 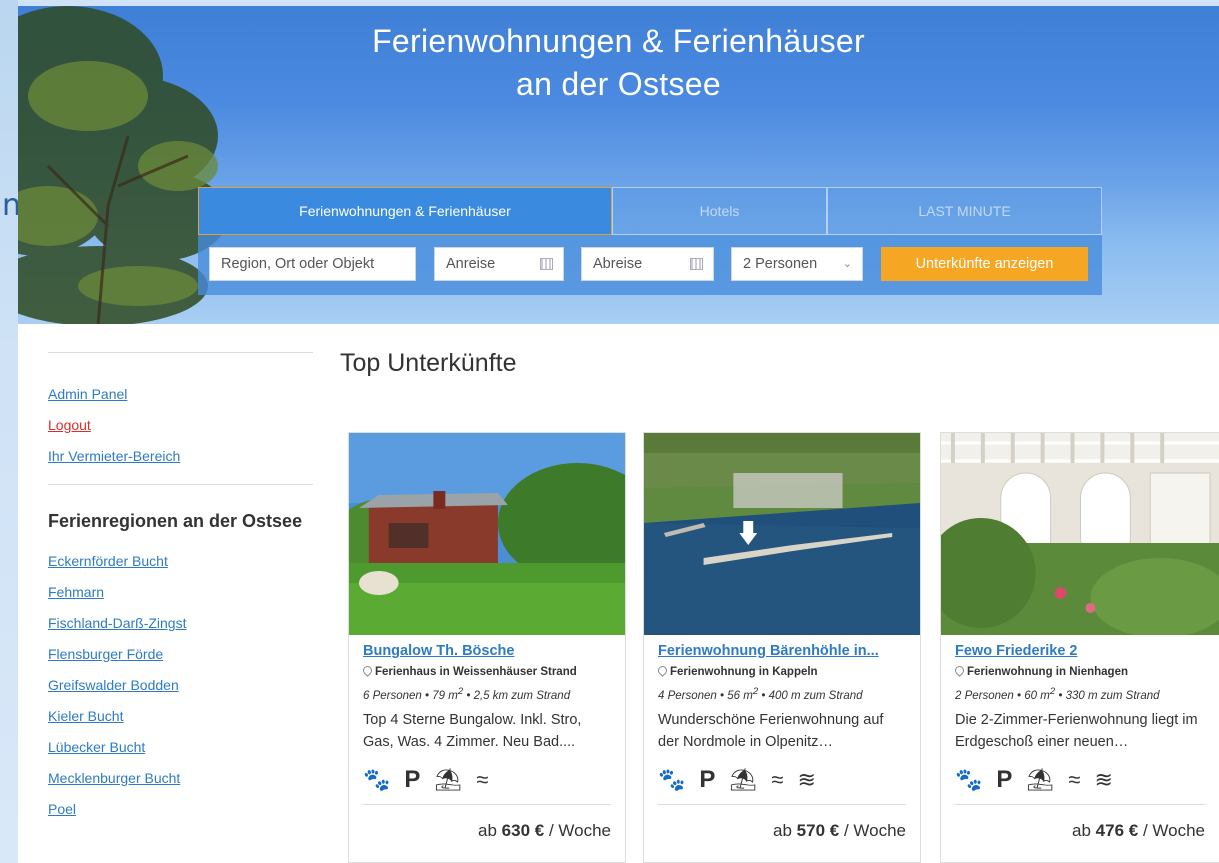 I want to click on price-value: 570 €, so click(x=818, y=830).